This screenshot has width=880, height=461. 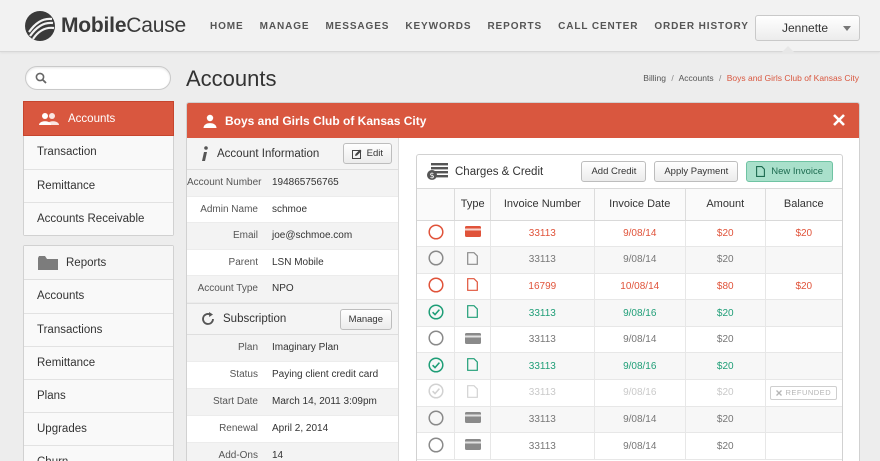 I want to click on search-box, so click(x=98, y=78).